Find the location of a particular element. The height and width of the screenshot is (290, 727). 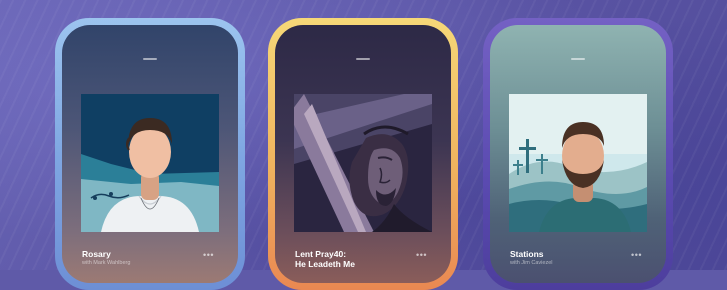

card-subtitle: with Mark Wahlberg is located at coordinates (106, 263).